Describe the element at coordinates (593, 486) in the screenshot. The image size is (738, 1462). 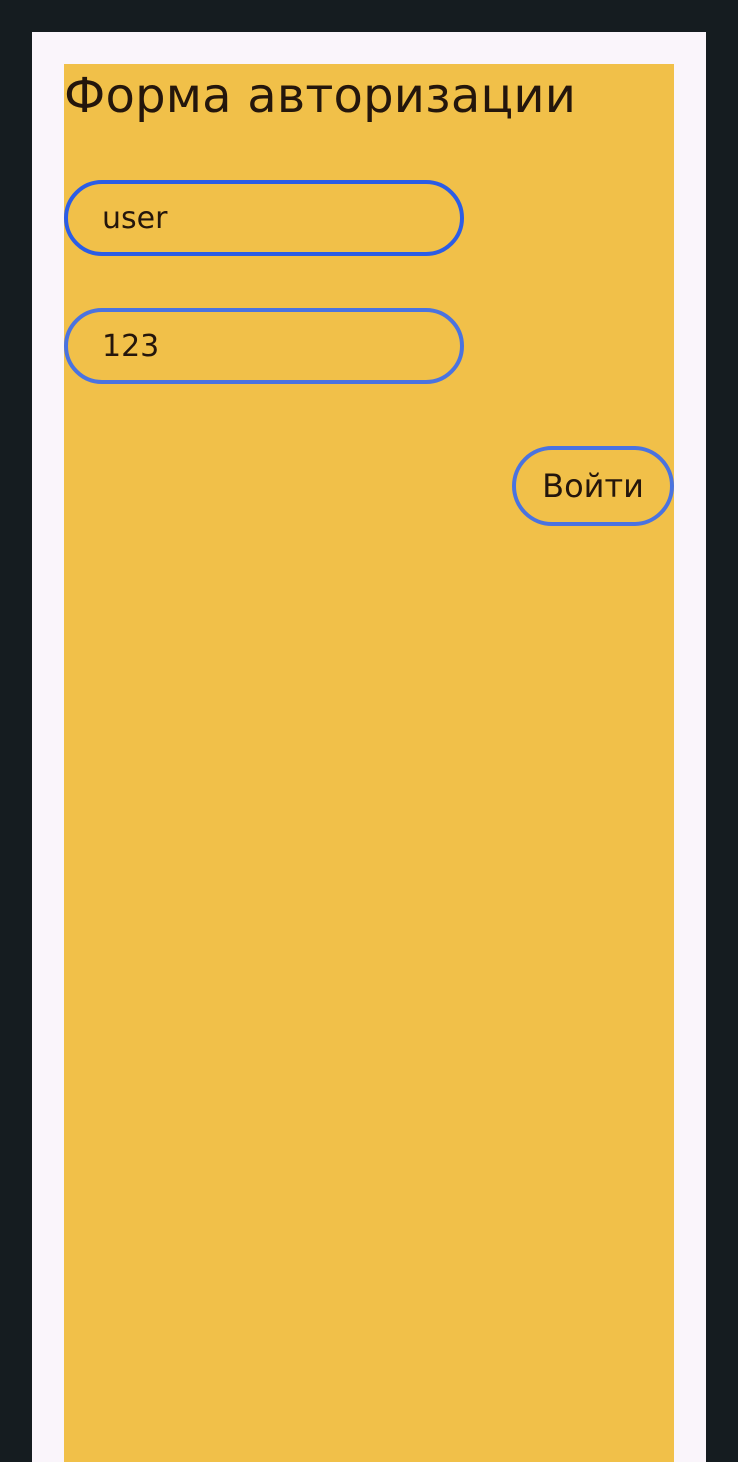
I see `login-button: Войти` at that location.